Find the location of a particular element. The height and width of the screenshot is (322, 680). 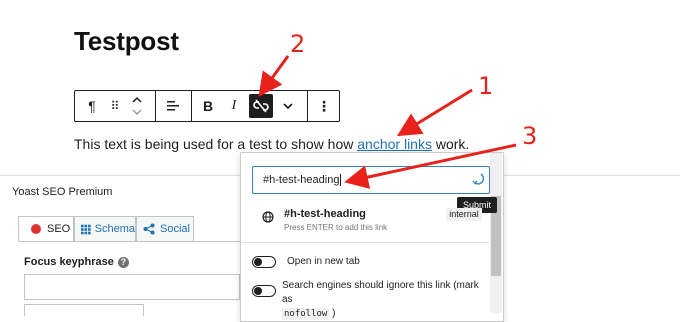

help-icon: ? is located at coordinates (123, 262).